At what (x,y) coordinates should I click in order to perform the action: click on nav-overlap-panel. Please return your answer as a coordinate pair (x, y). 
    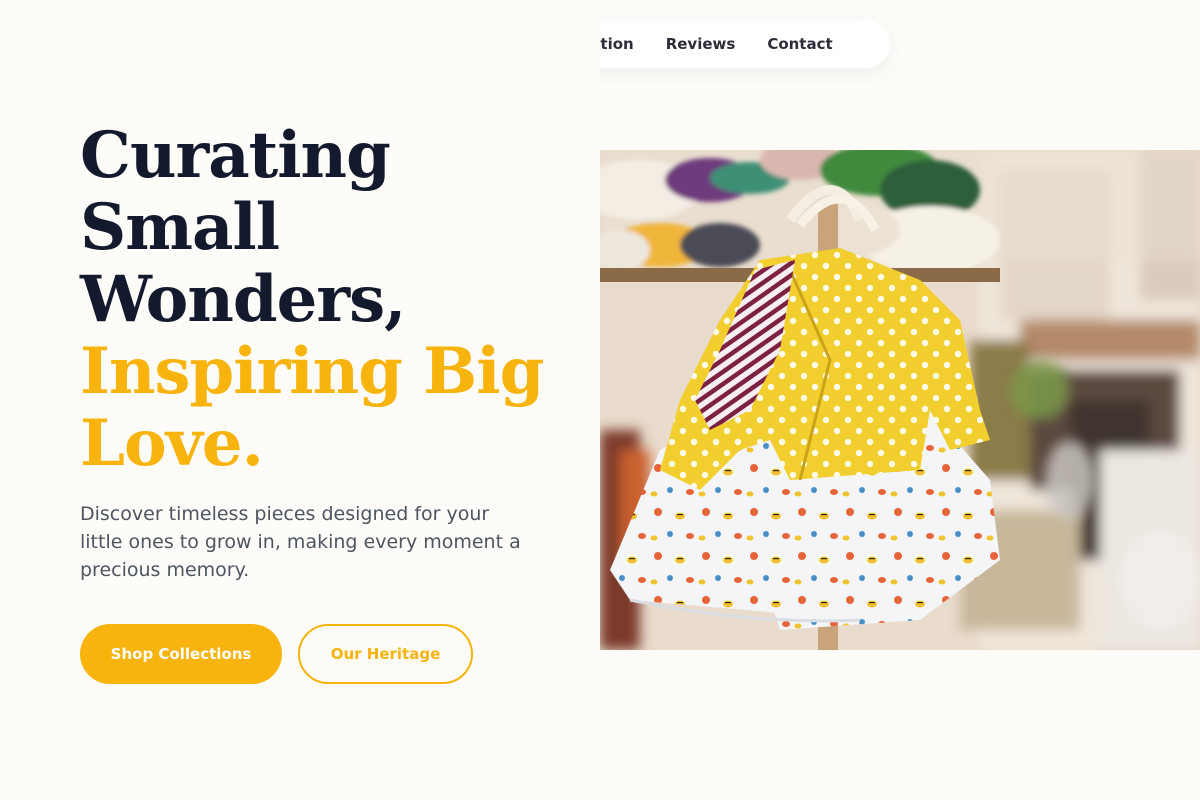
    Looking at the image, I should click on (445, 48).